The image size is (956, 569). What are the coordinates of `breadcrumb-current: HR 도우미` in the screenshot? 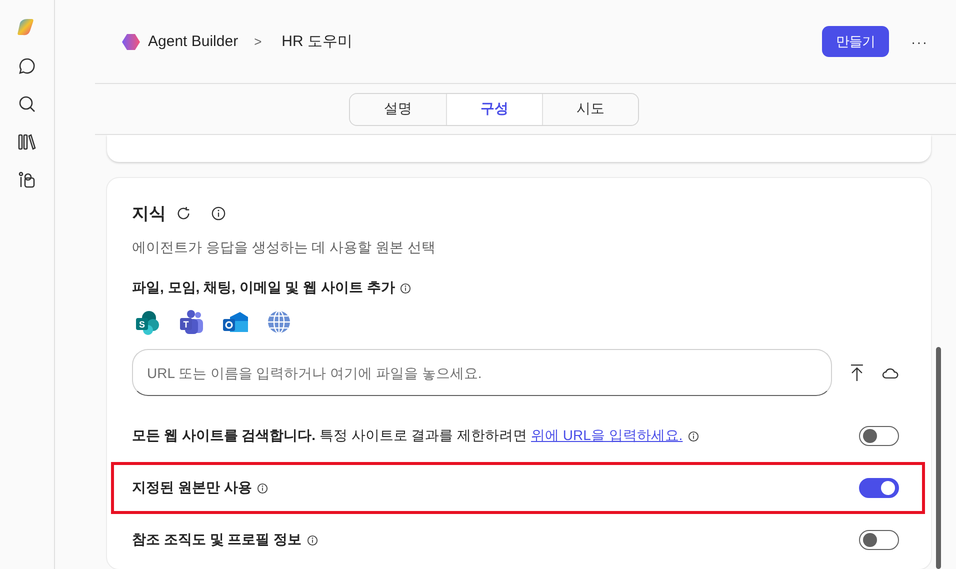 It's located at (317, 41).